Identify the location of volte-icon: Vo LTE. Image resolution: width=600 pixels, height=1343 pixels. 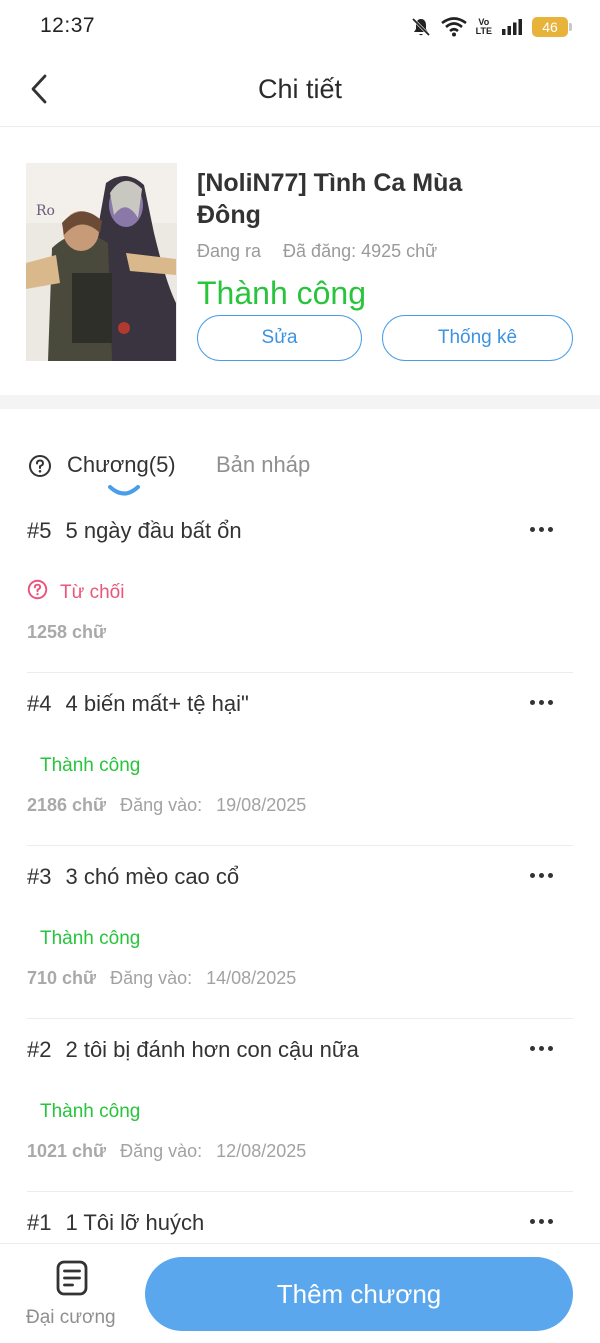
(484, 27).